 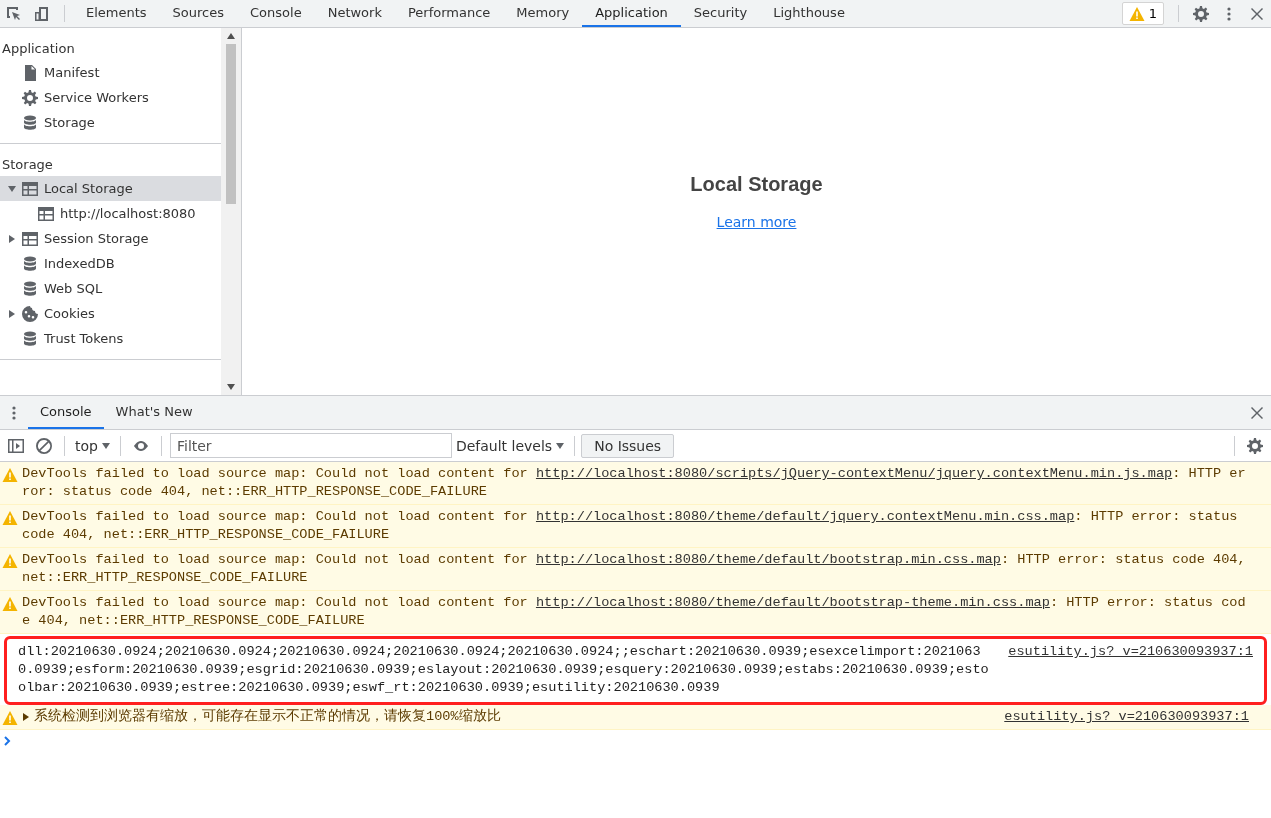 What do you see at coordinates (110, 338) in the screenshot?
I see `tree-item: Trust Tokens` at bounding box center [110, 338].